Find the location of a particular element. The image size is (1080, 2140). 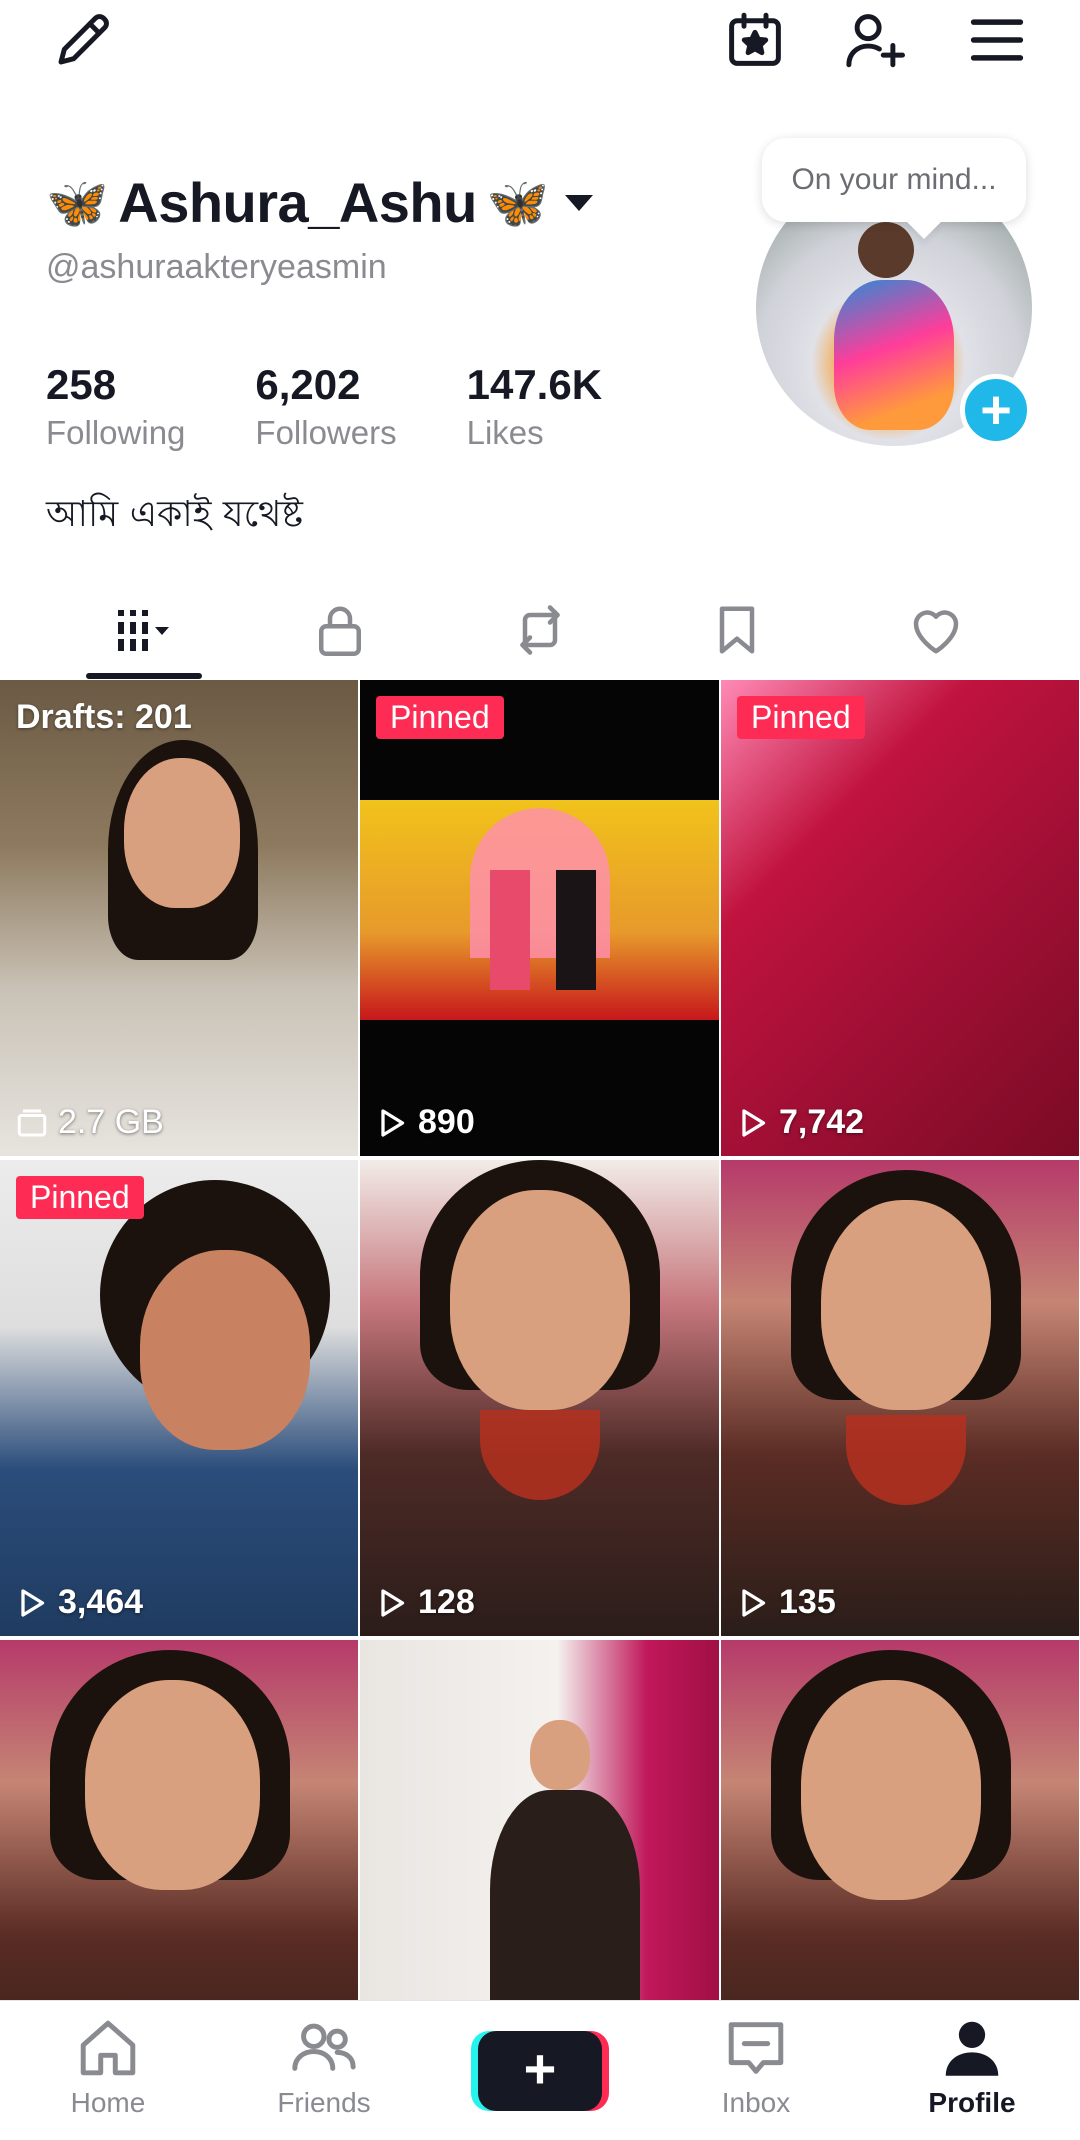

bookmark-icon is located at coordinates (737, 630).